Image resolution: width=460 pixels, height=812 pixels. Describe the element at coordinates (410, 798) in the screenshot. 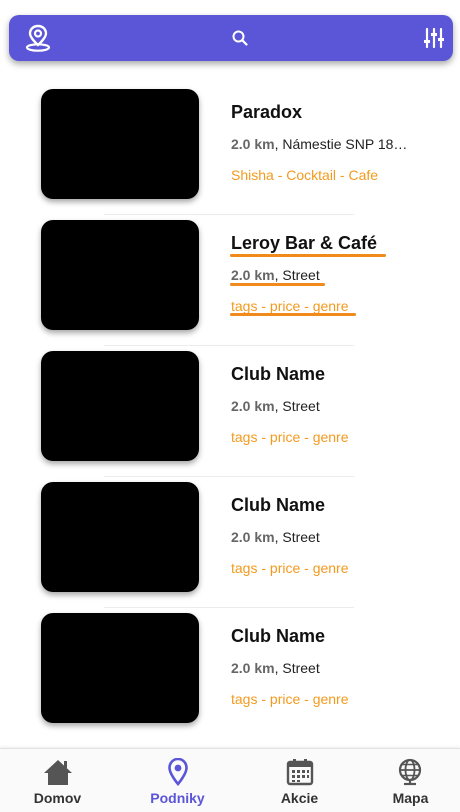

I see `nav-label: Mapa` at that location.